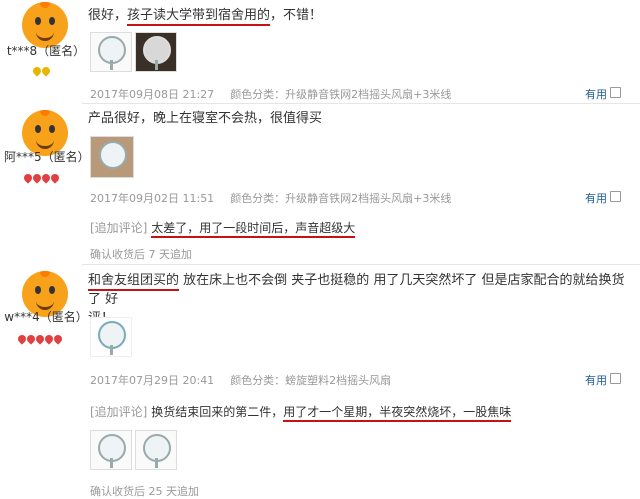 The width and height of the screenshot is (640, 499). What do you see at coordinates (46, 51) in the screenshot?
I see `user-name: t***8（匿名）` at bounding box center [46, 51].